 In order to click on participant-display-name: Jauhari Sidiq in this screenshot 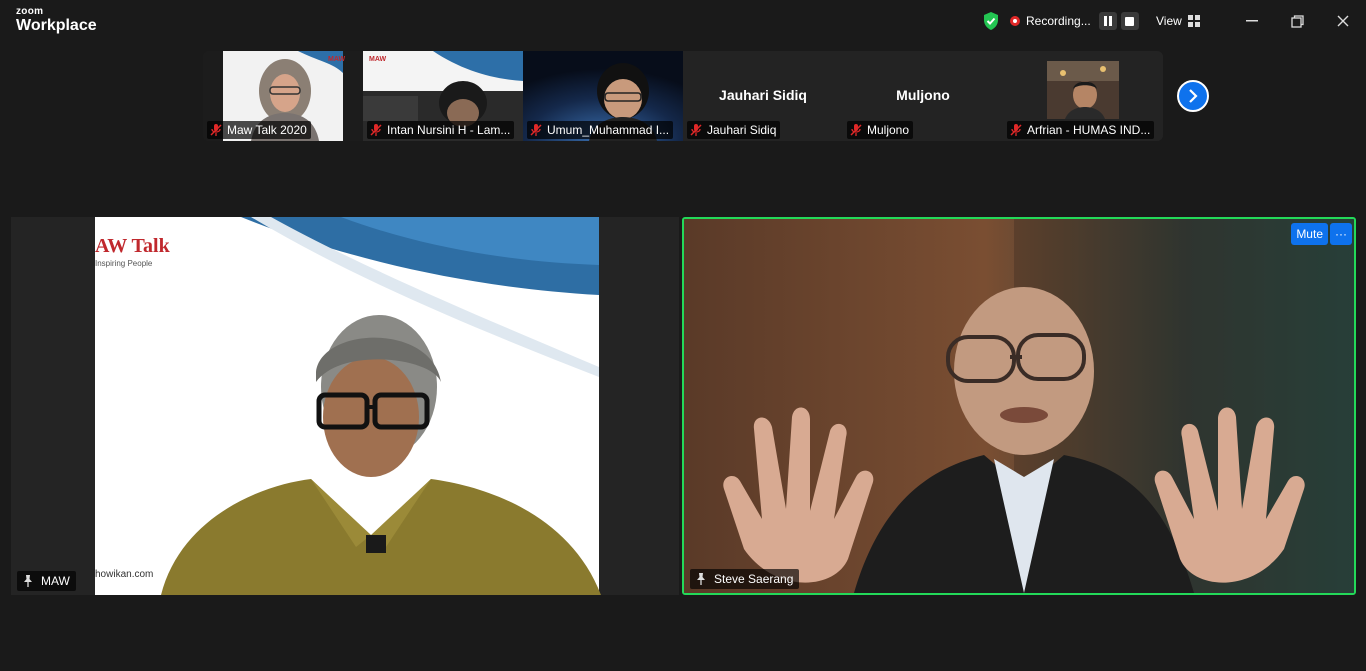, I will do `click(763, 95)`.